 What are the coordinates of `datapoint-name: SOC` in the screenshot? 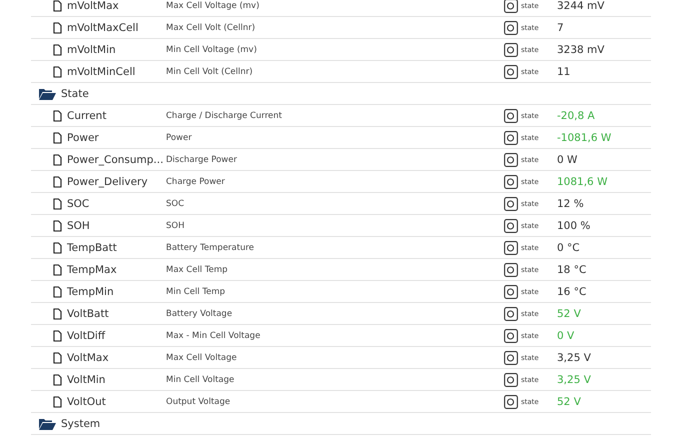 It's located at (78, 204).